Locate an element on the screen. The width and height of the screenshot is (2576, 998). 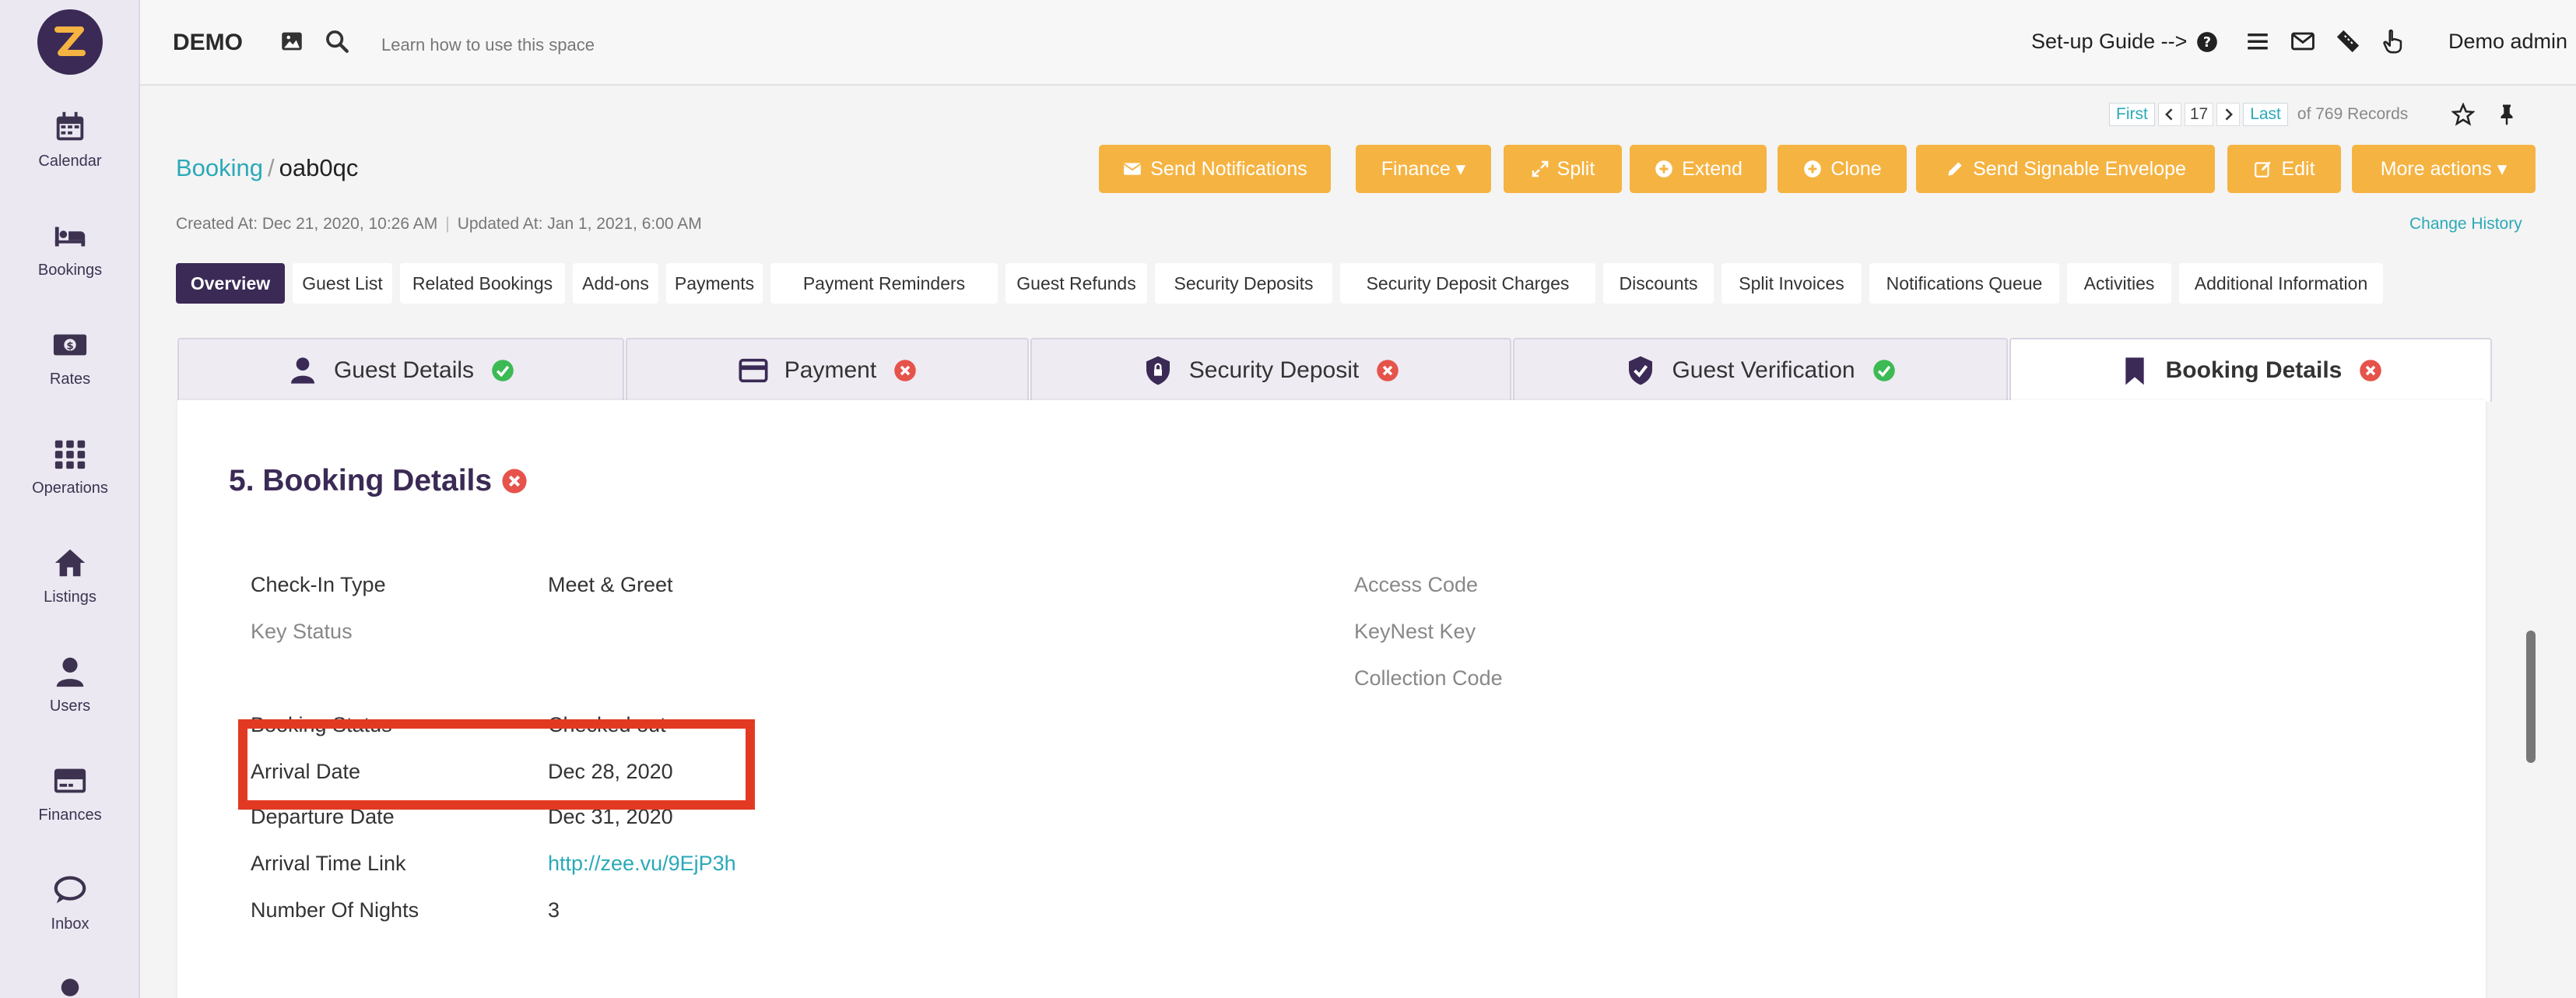
tab-discounts: Discounts is located at coordinates (1659, 283).